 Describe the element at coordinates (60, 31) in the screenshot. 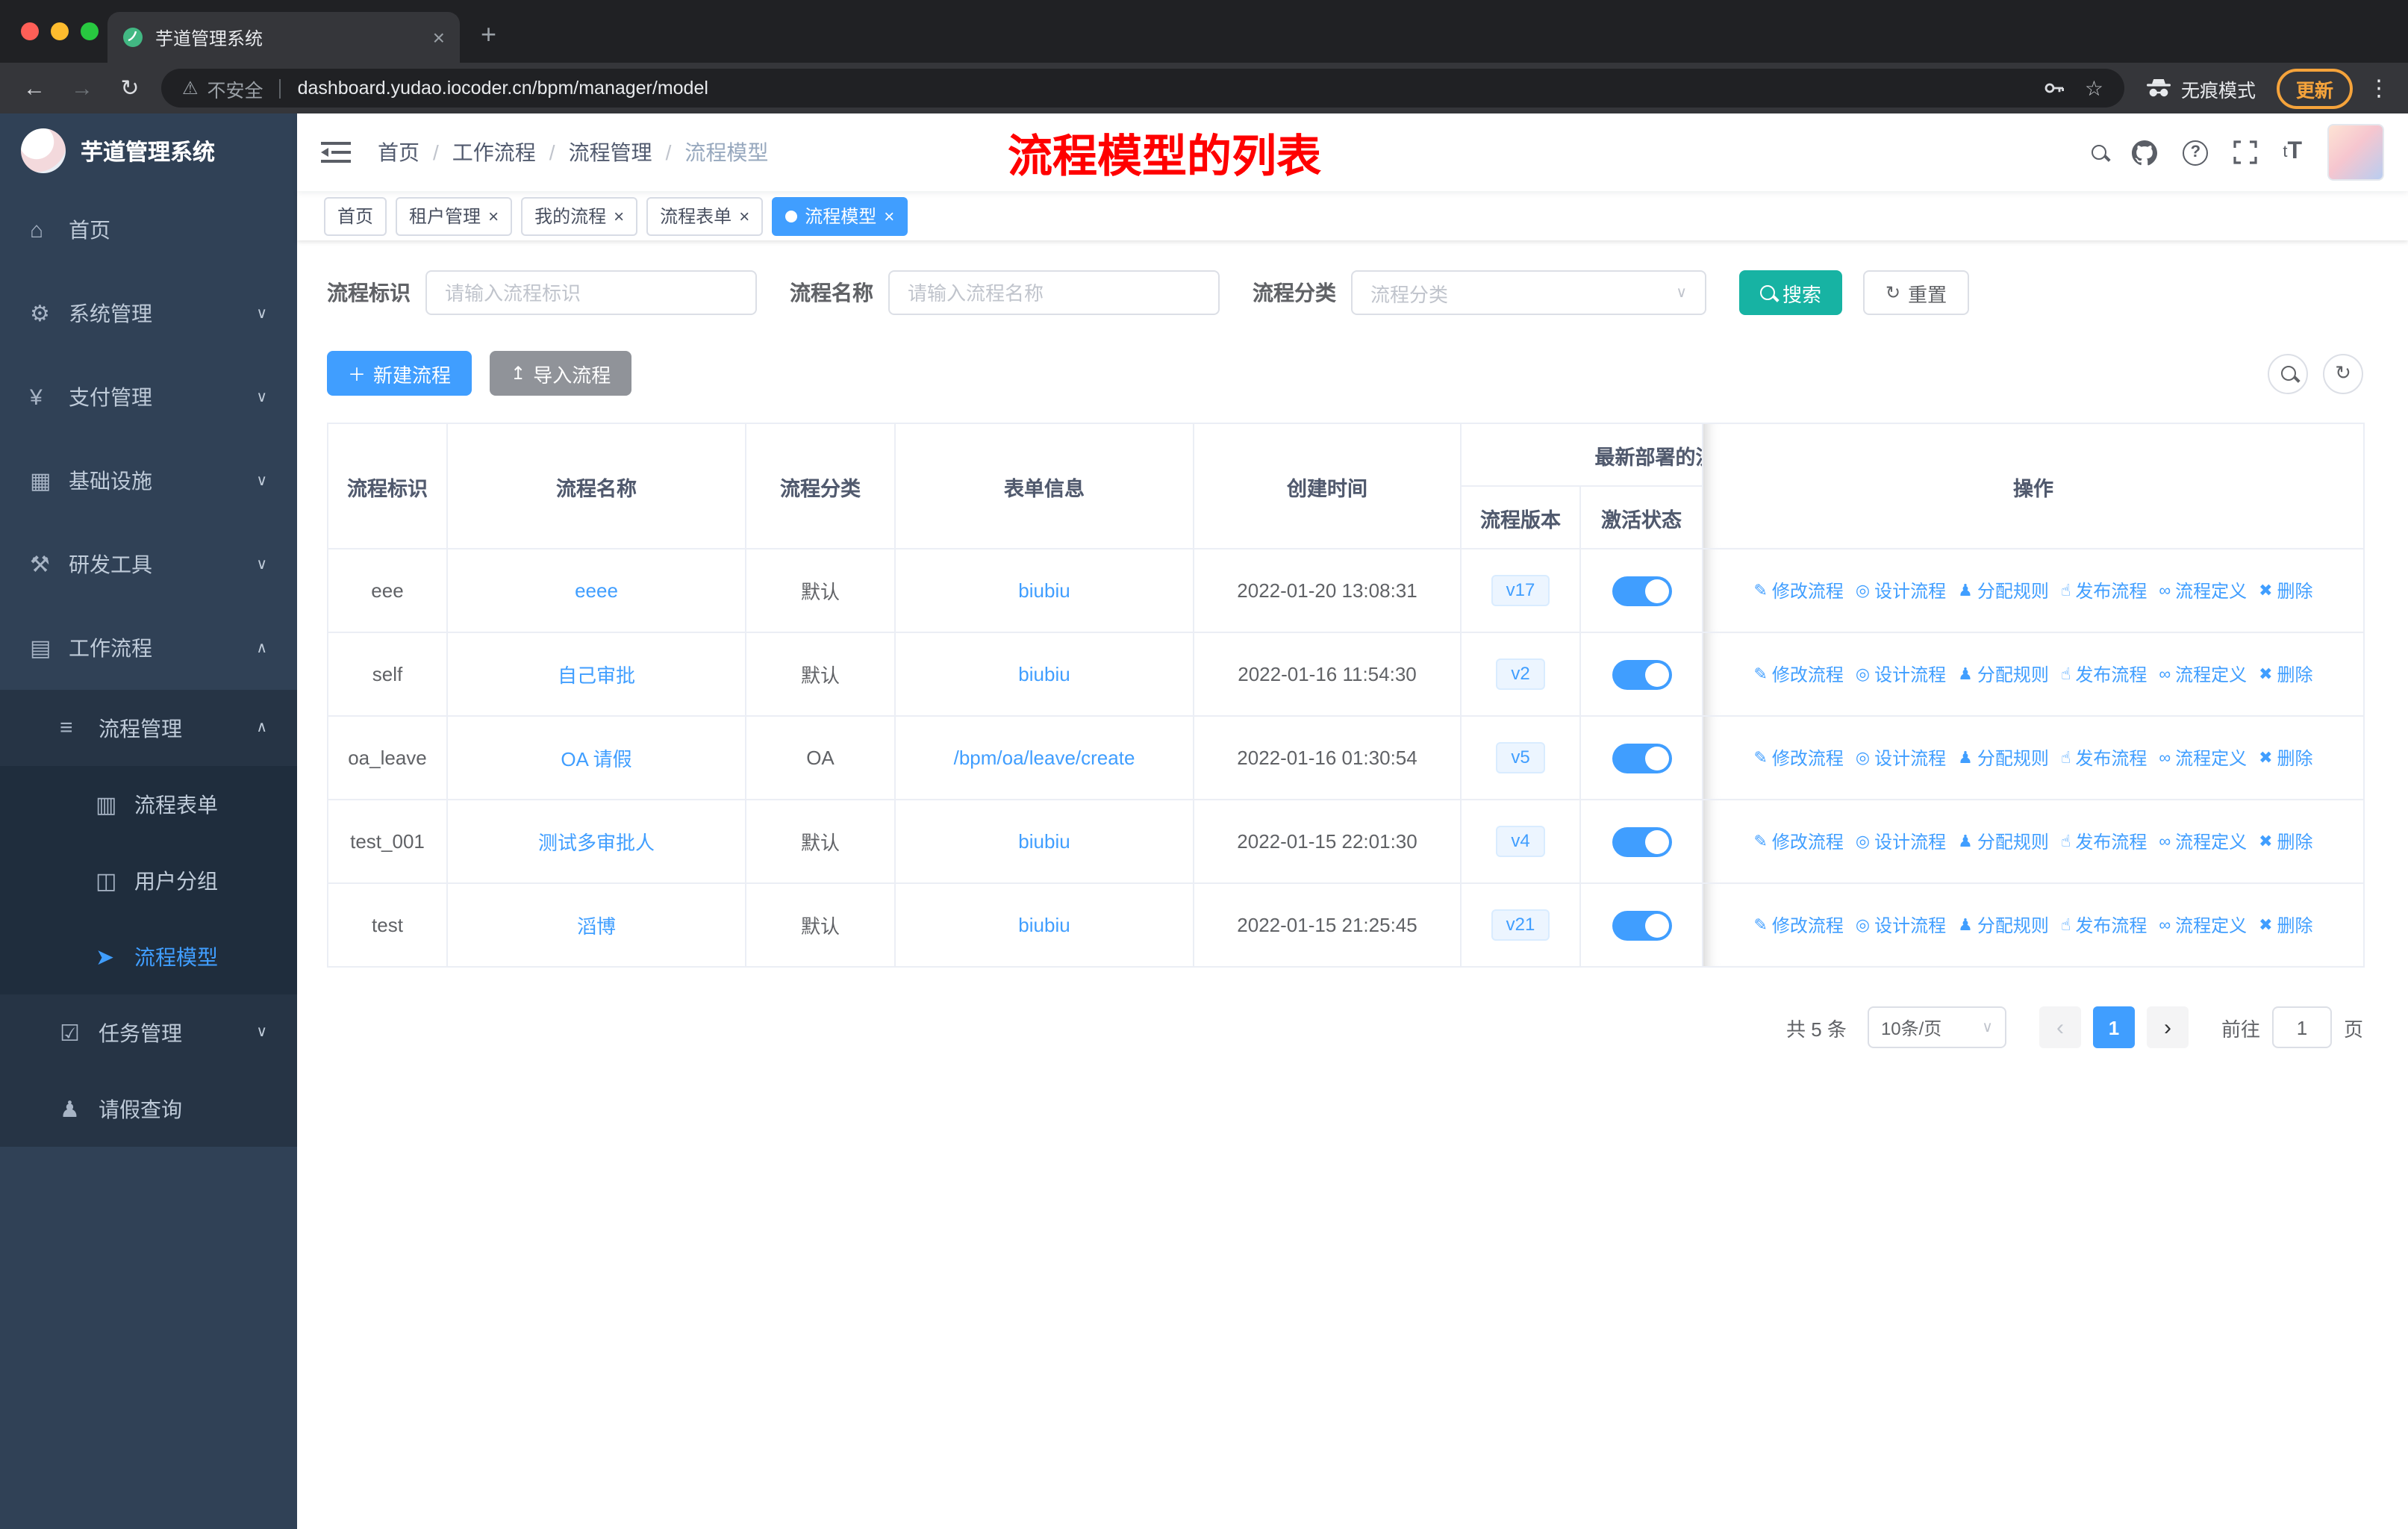

I see `window-minimize-button` at that location.